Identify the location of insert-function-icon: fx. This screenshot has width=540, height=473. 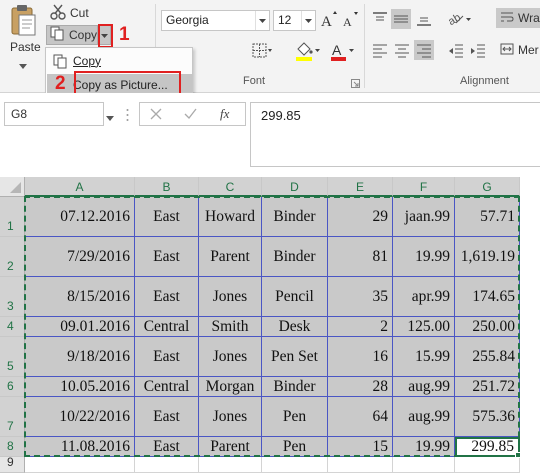
(224, 114).